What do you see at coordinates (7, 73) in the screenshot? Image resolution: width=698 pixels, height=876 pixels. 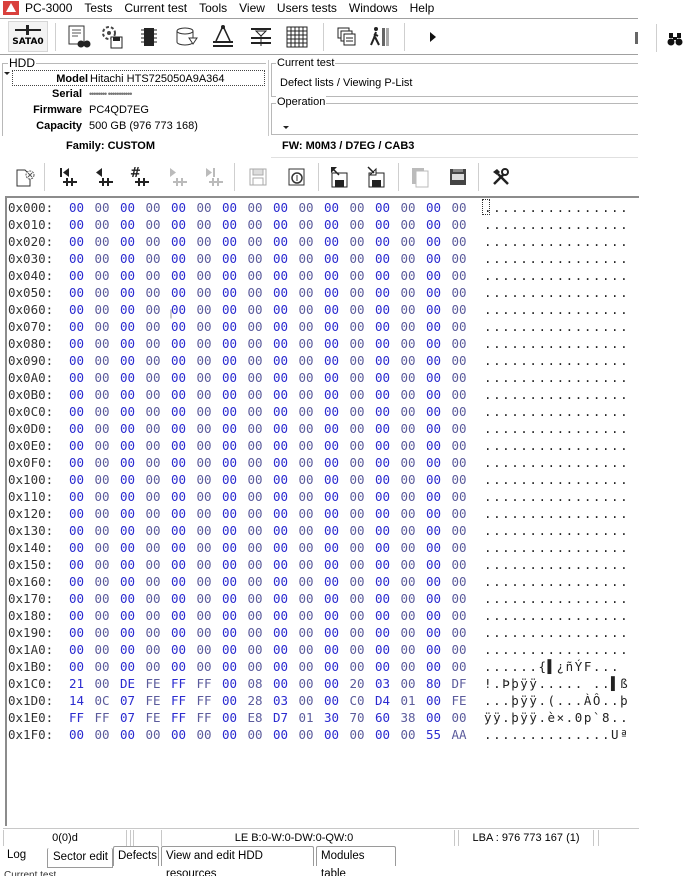 I see `dropdown-arrow-icon` at bounding box center [7, 73].